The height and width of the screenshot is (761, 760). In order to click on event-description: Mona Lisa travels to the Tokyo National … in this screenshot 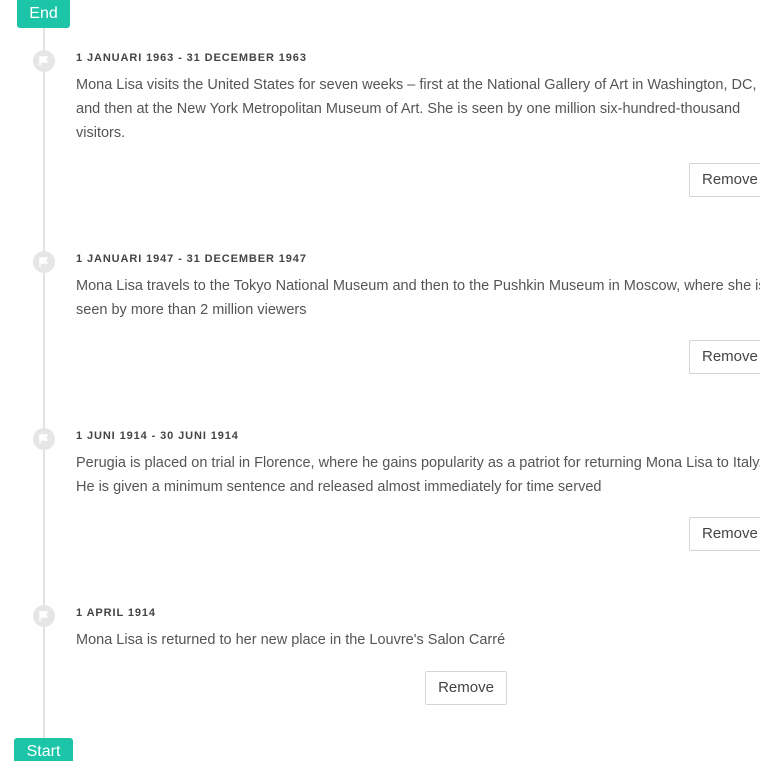, I will do `click(418, 298)`.